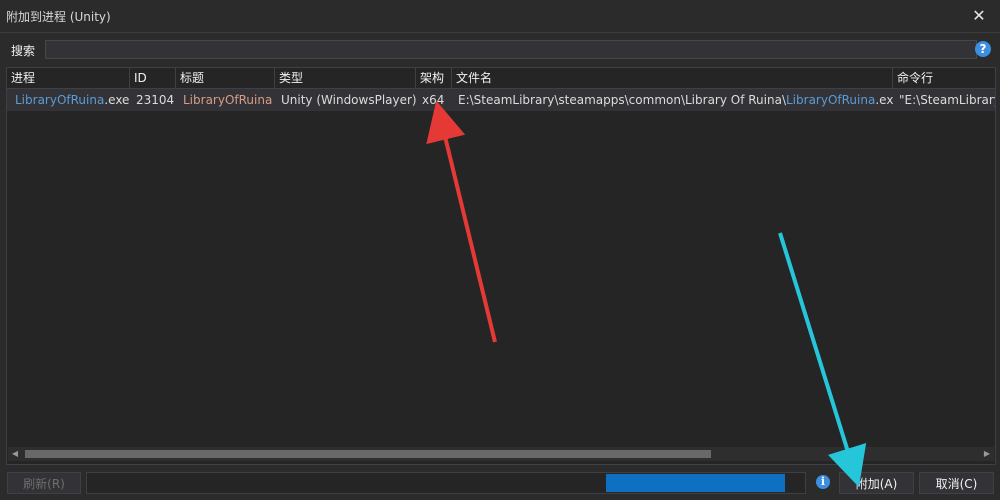 The width and height of the screenshot is (1000, 500). Describe the element at coordinates (987, 454) in the screenshot. I see `scroll-right-icon: ▶` at that location.